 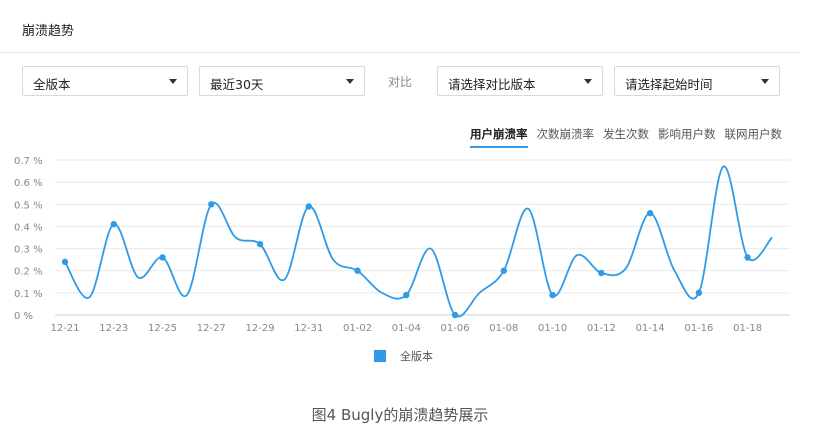 What do you see at coordinates (492, 84) in the screenshot?
I see `compare-version-select-value: 请选择对比版本` at bounding box center [492, 84].